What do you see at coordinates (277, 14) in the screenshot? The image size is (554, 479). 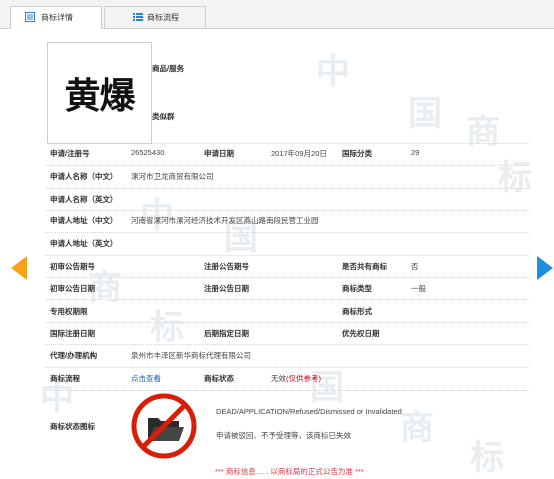 I see `tab-bar: 商标详情 商标流程` at bounding box center [277, 14].